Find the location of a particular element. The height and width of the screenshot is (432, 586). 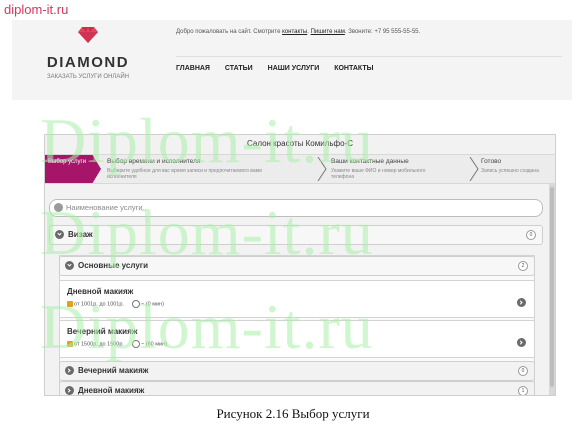

main-nav: ГЛАВНАЯ СТАТЬИ НАШИ УСЛУГИ КОНТАКТЫ is located at coordinates (281, 68).